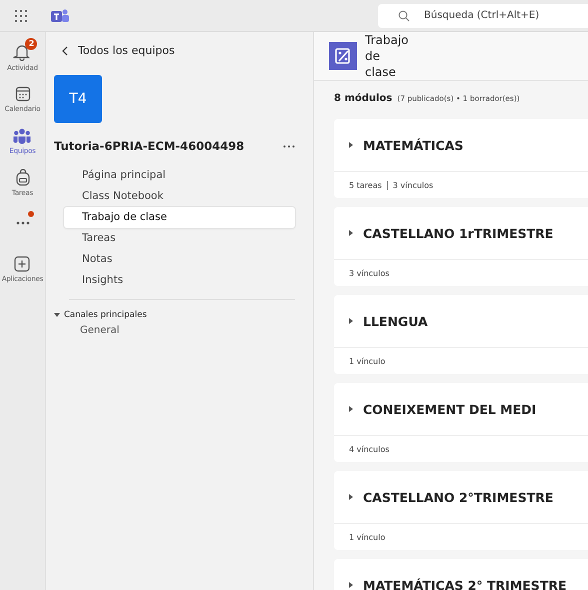 This screenshot has height=590, width=588. I want to click on page-title: Trabajo de clase, so click(387, 56).